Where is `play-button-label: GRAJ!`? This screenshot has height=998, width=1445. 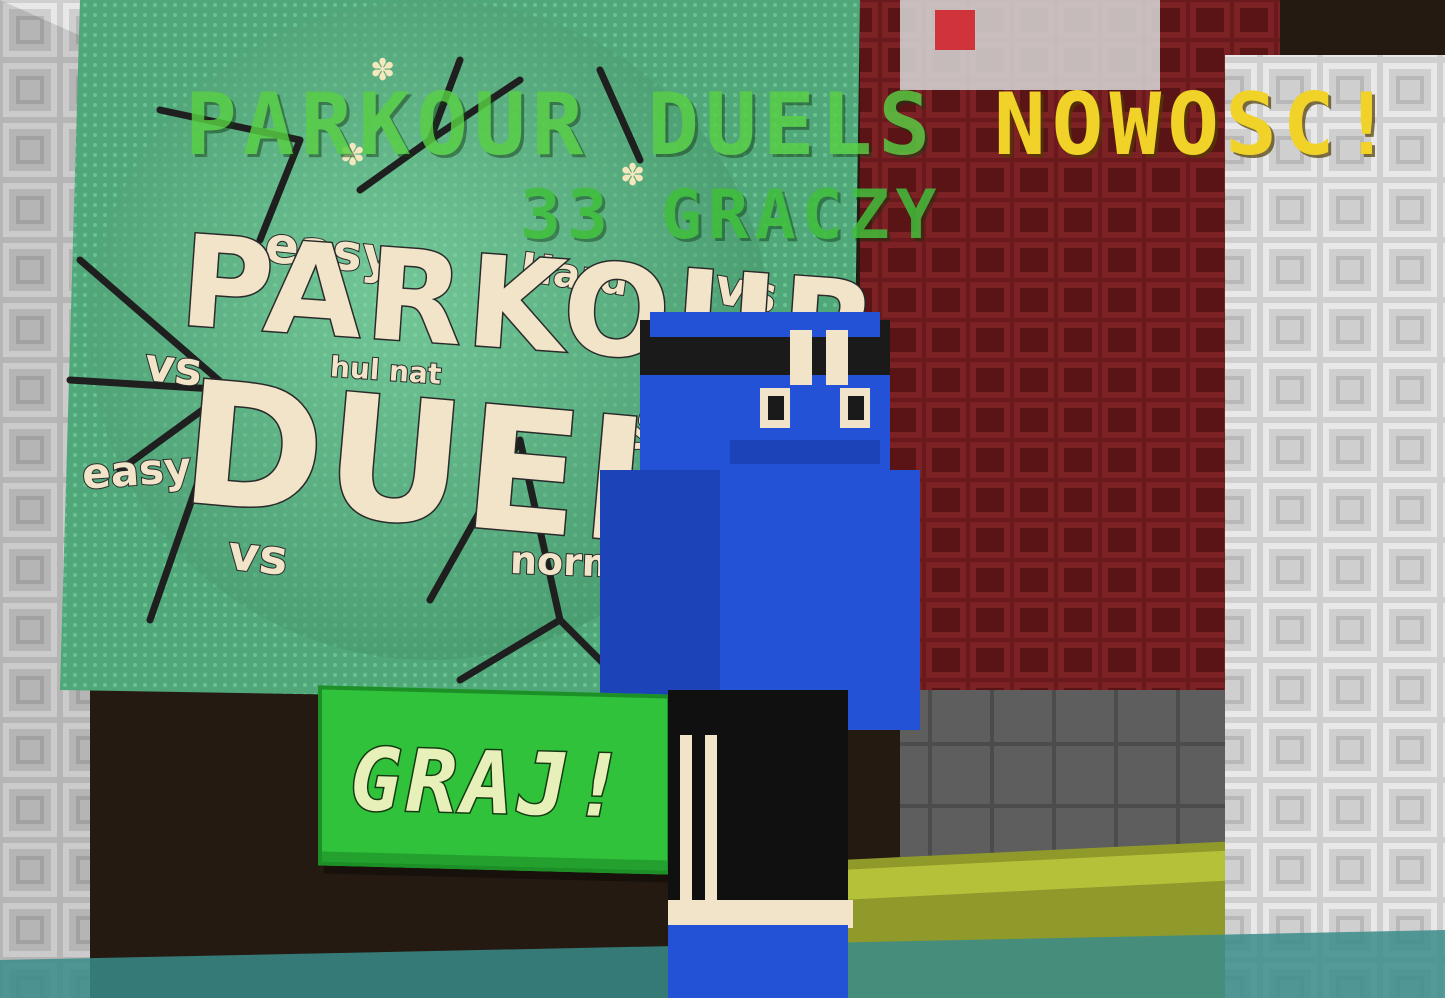 play-button-label: GRAJ! is located at coordinates (490, 784).